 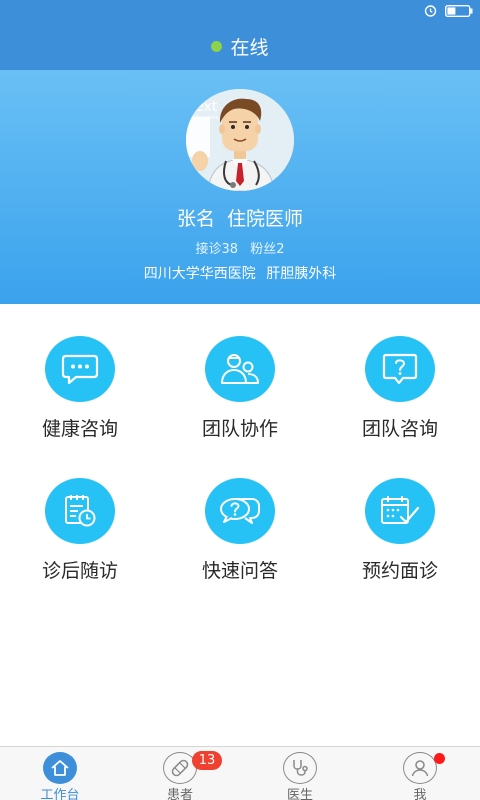 What do you see at coordinates (265, 219) in the screenshot?
I see `doctor-title: 住院医师` at bounding box center [265, 219].